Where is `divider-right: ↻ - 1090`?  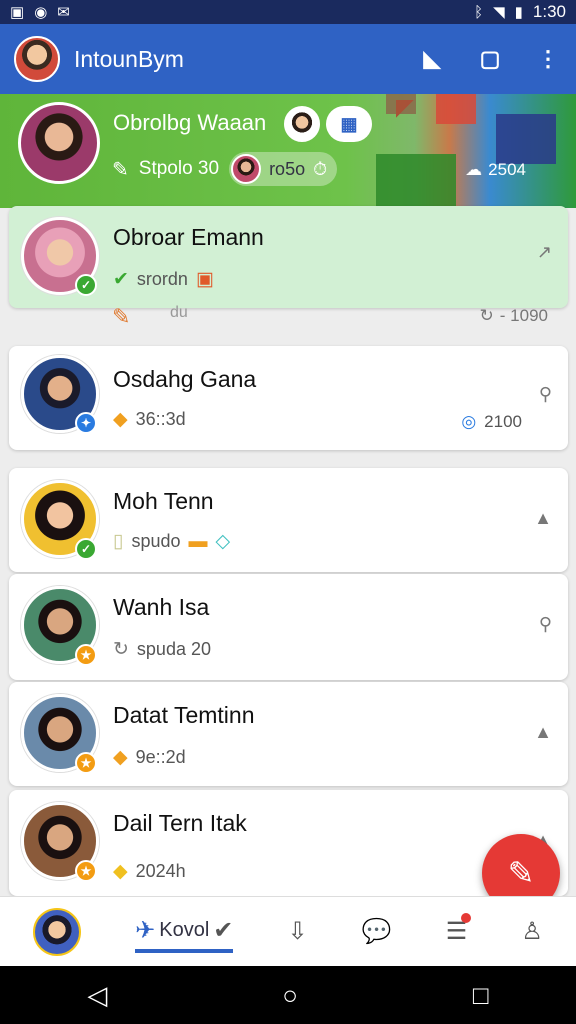
divider-right: ↻ - 1090 is located at coordinates (514, 316).